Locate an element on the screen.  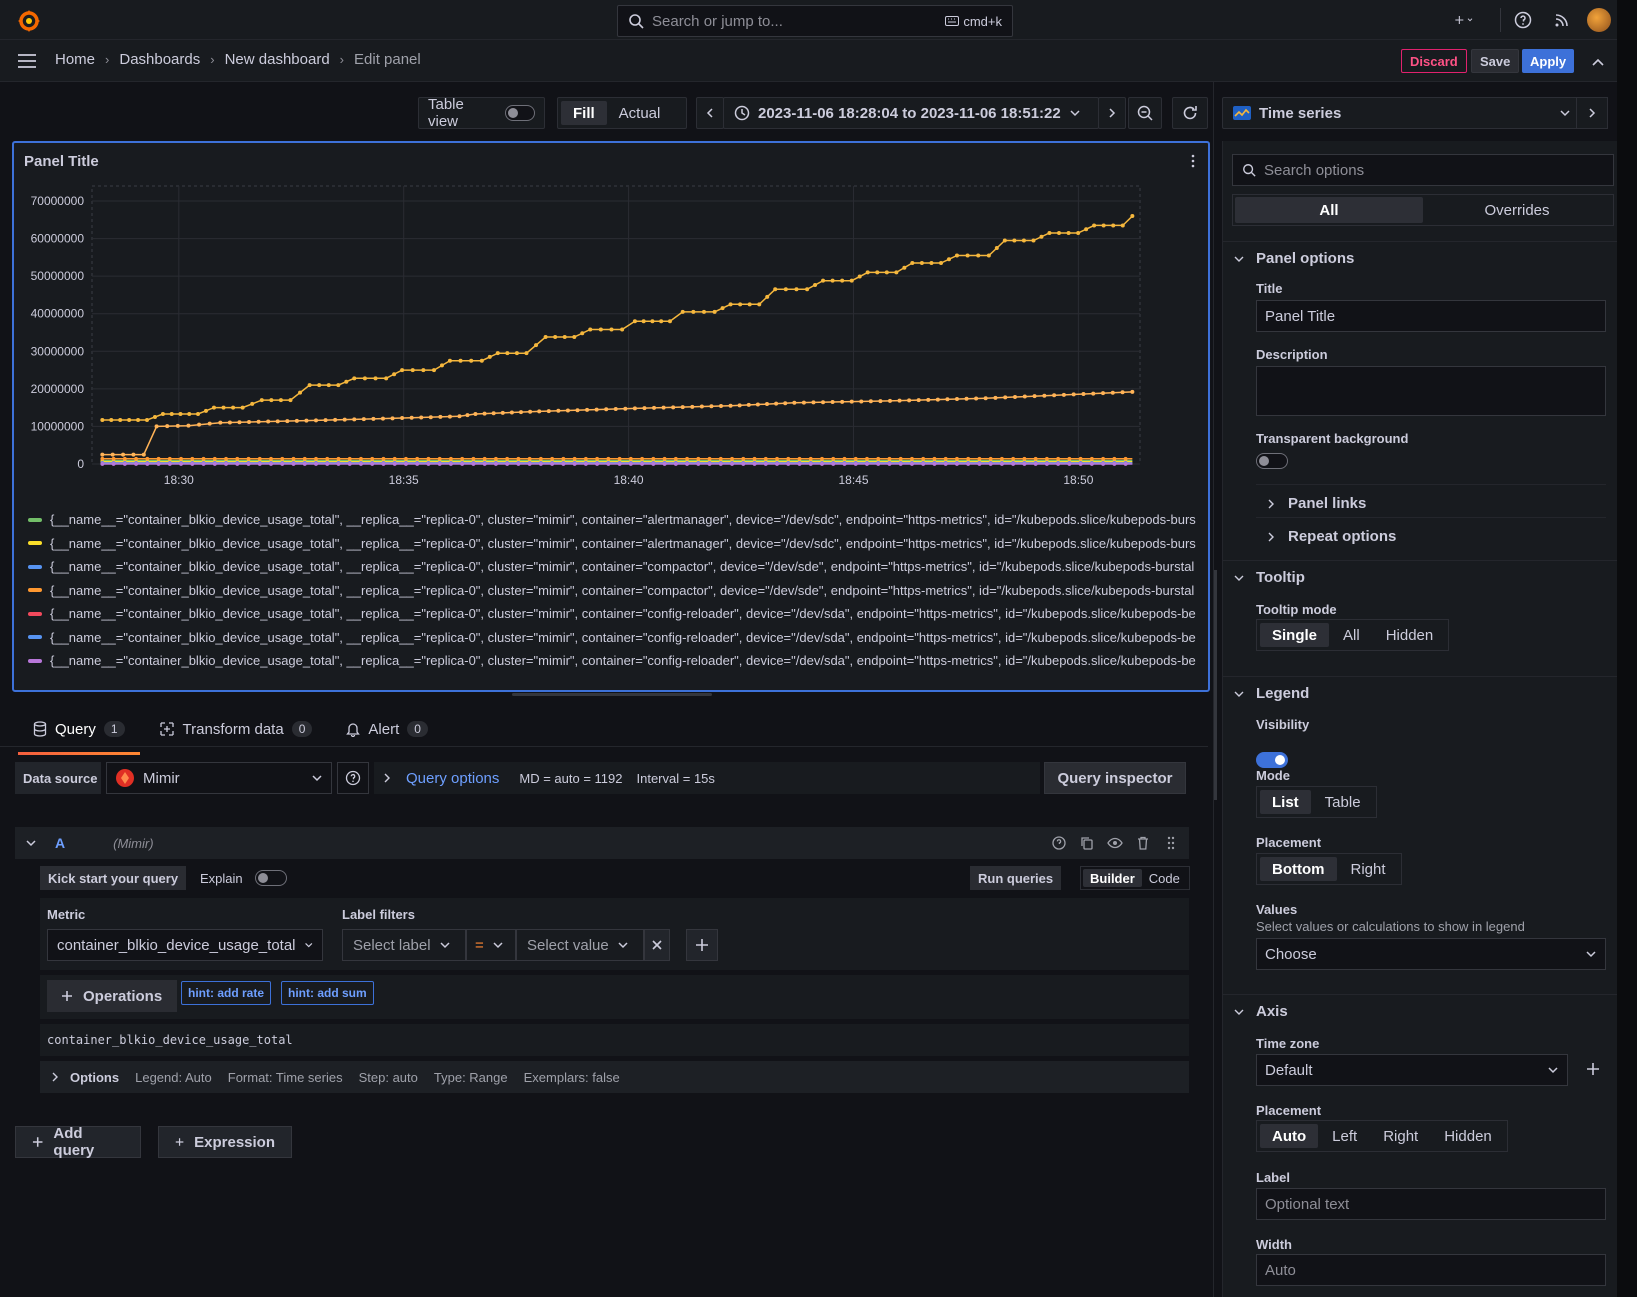
panel-menu-icon is located at coordinates (1193, 161).